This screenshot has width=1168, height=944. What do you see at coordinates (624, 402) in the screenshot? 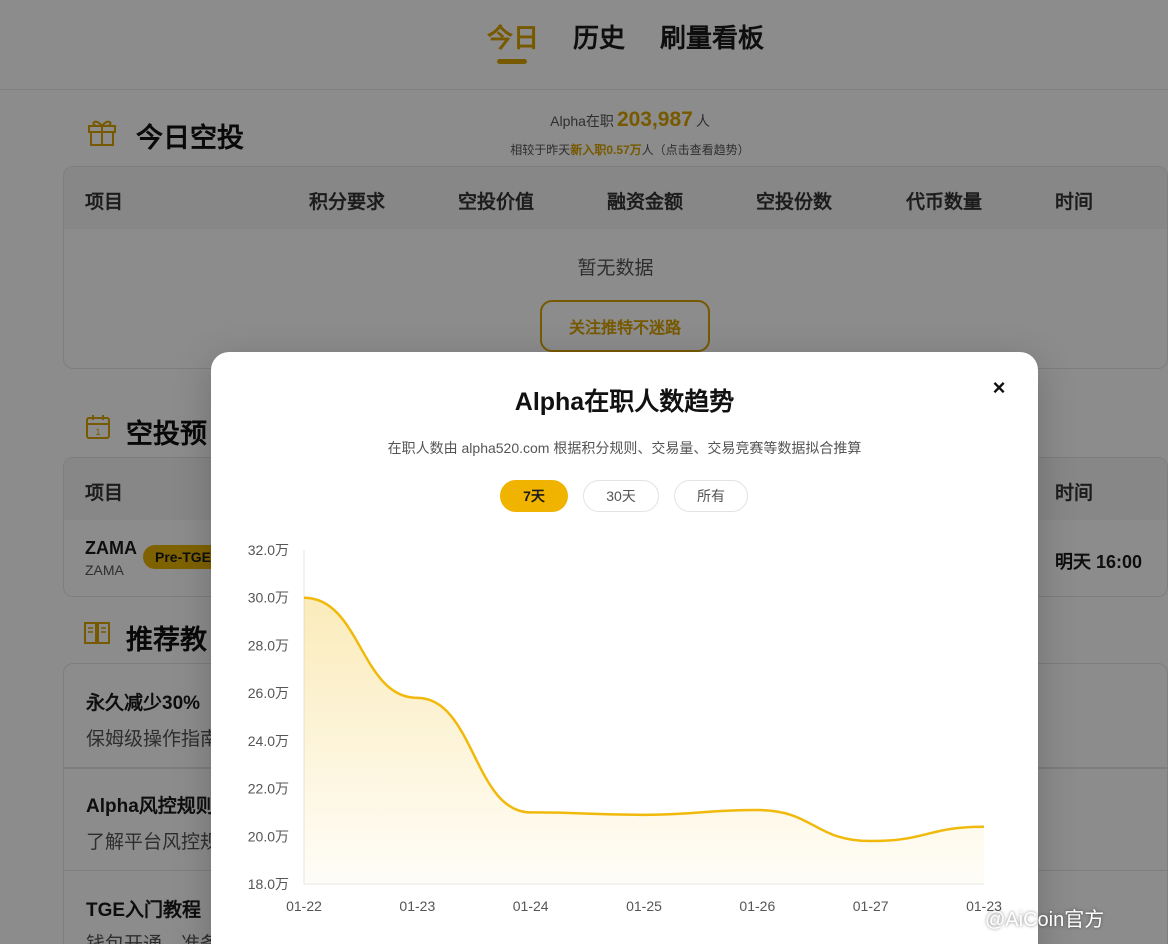
I see `modal-title: Alpha在职人数趋势` at bounding box center [624, 402].